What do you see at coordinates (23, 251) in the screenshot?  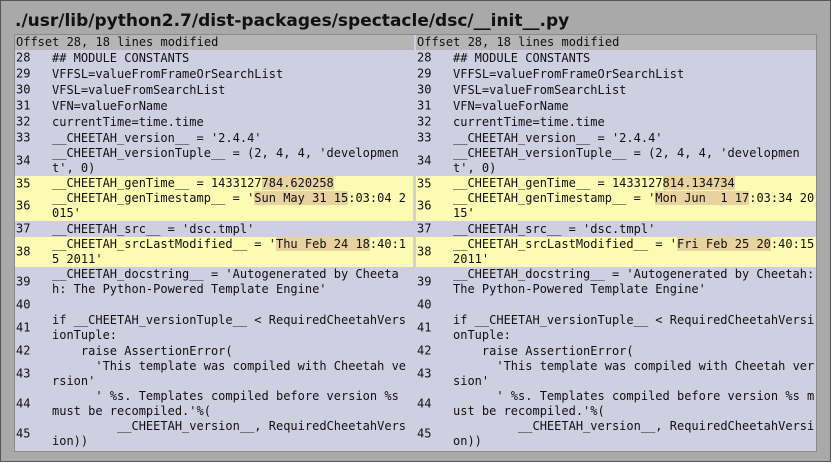 I see `line-number: 38` at bounding box center [23, 251].